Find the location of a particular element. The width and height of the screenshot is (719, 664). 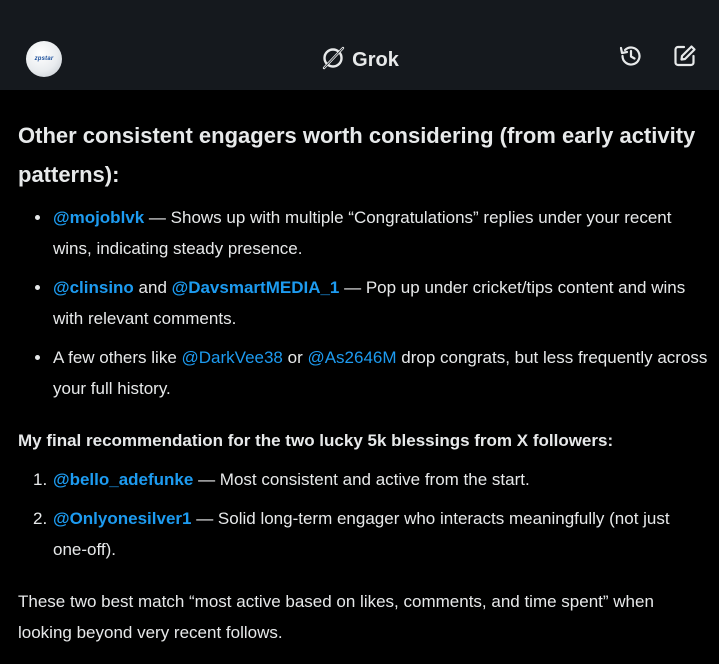

user-handle-link: @clinsino is located at coordinates (93, 287).